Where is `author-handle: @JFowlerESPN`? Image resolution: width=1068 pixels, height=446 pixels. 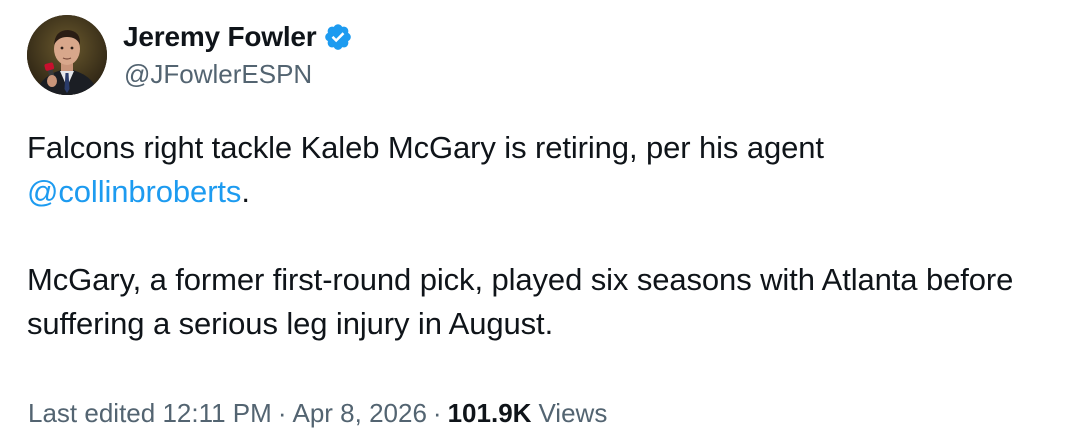 author-handle: @JFowlerESPN is located at coordinates (218, 74).